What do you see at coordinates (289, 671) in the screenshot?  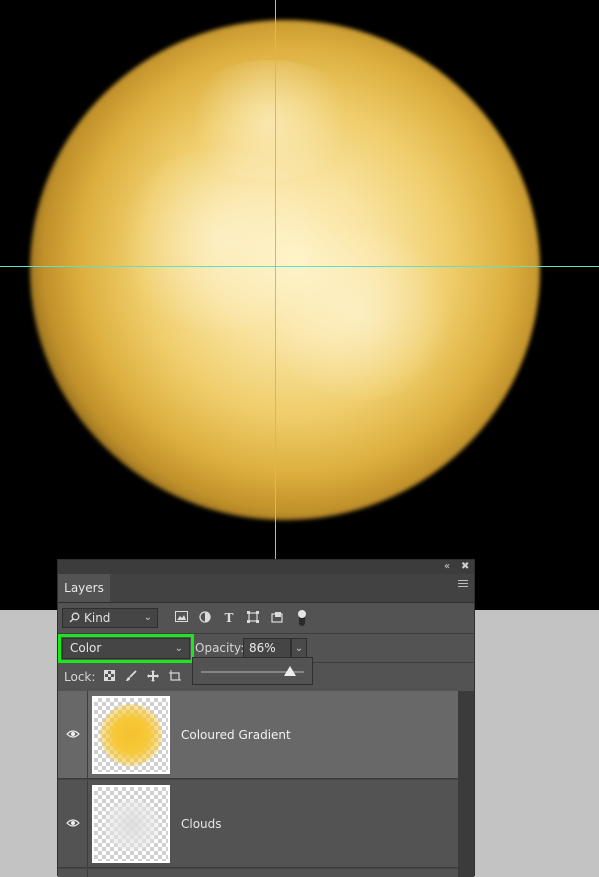 I see `opacity-slider-thumb` at bounding box center [289, 671].